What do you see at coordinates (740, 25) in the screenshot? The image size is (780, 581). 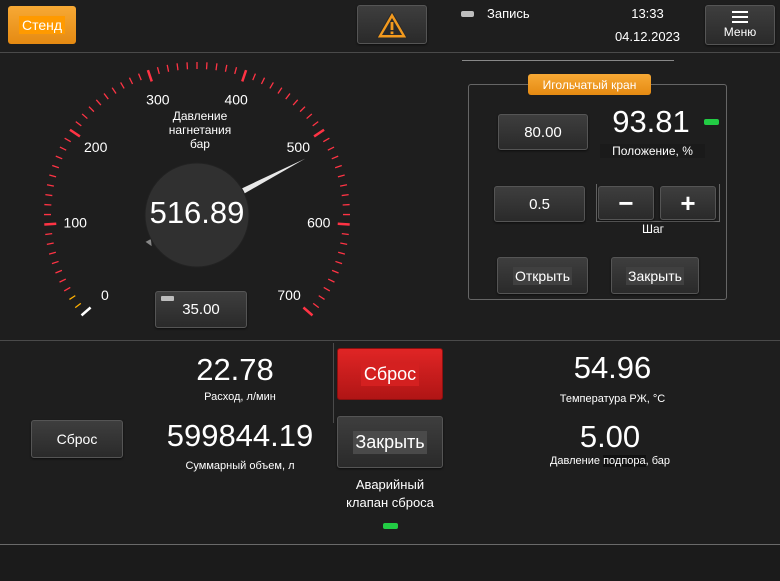 I see `menu-button: Меню` at bounding box center [740, 25].